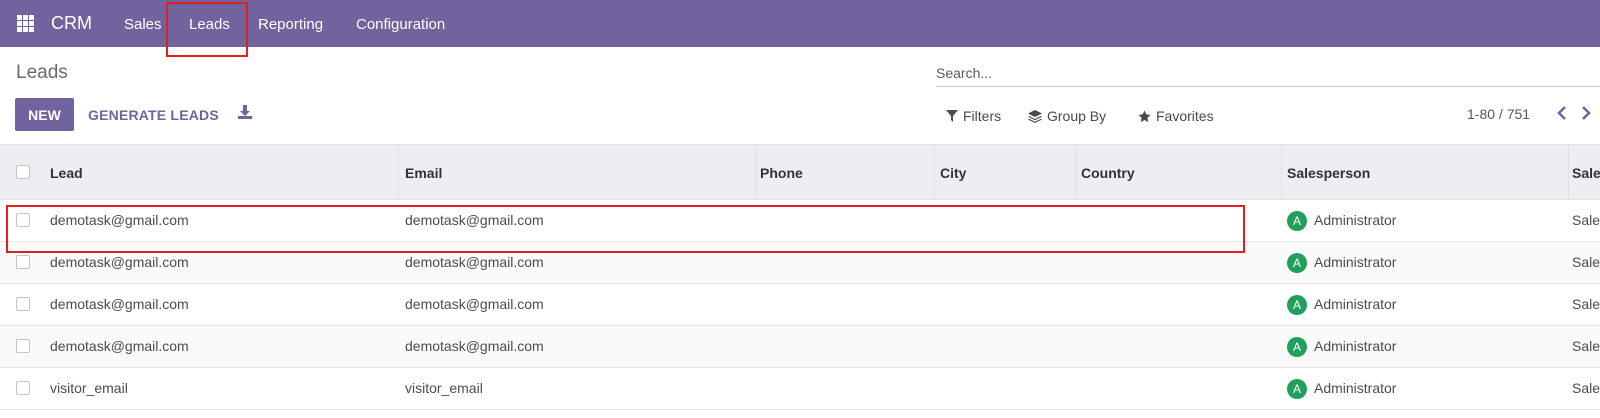 This screenshot has width=1600, height=418. I want to click on filters-button: Filters, so click(973, 116).